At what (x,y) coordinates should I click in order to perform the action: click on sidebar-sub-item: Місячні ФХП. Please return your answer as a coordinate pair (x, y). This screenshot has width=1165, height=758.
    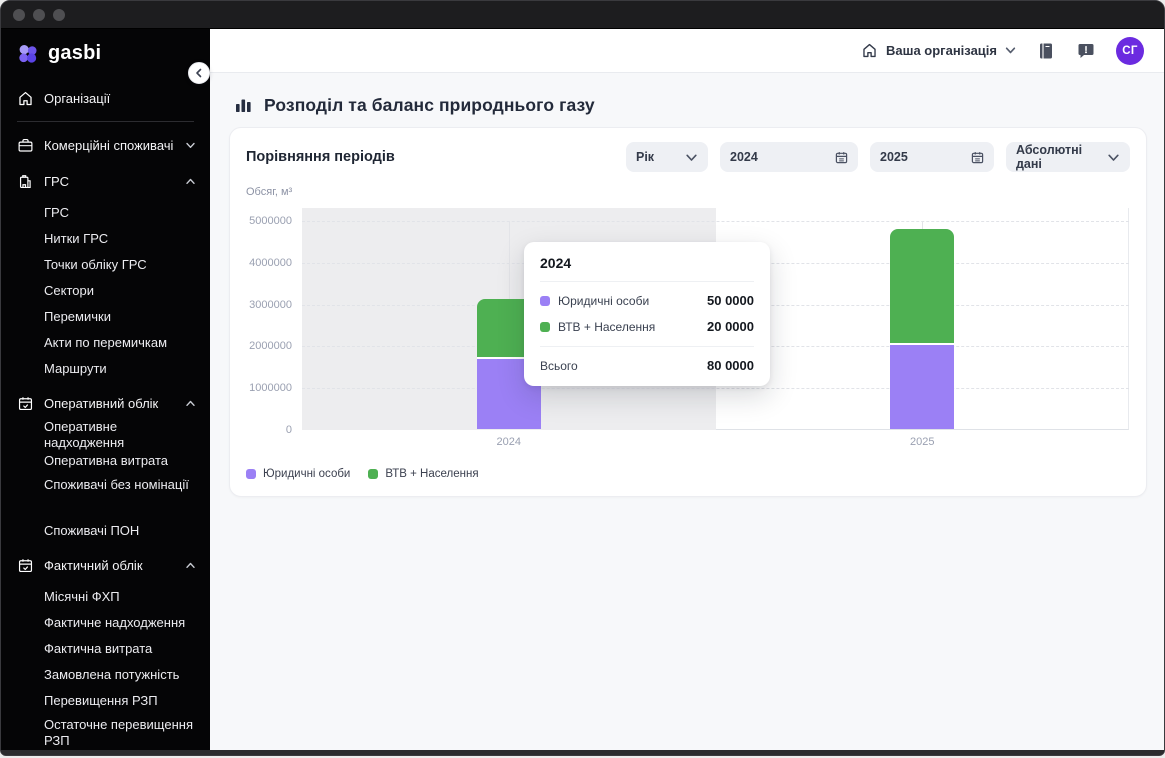
    Looking at the image, I should click on (105, 597).